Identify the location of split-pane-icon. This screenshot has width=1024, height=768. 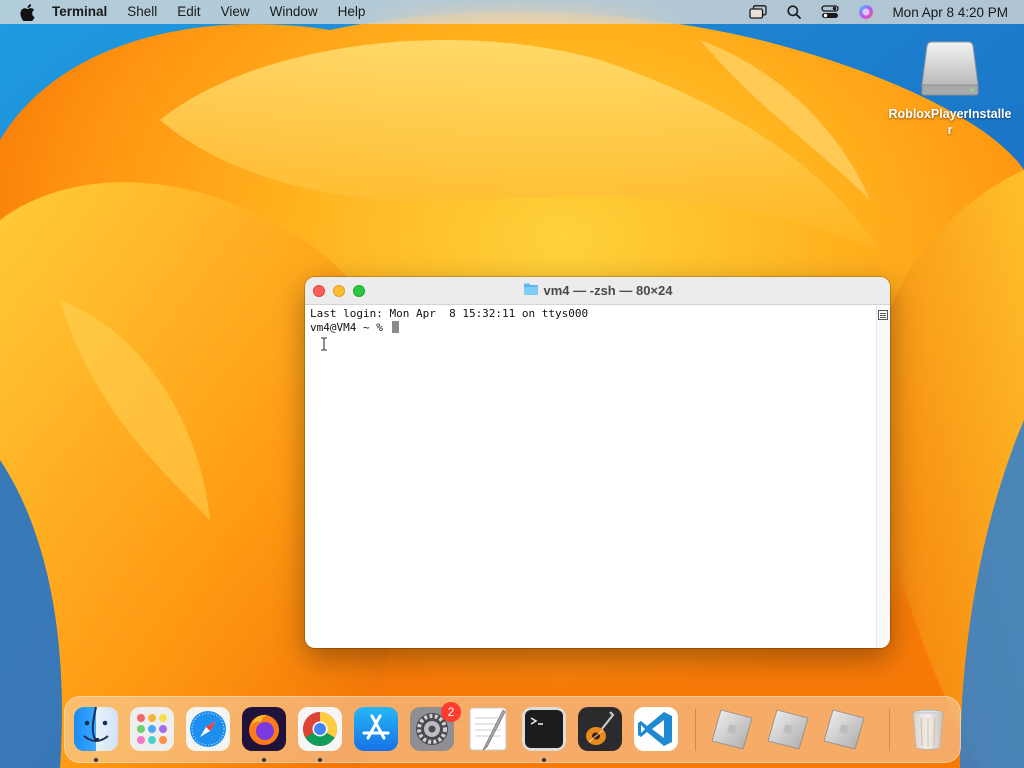
(883, 313).